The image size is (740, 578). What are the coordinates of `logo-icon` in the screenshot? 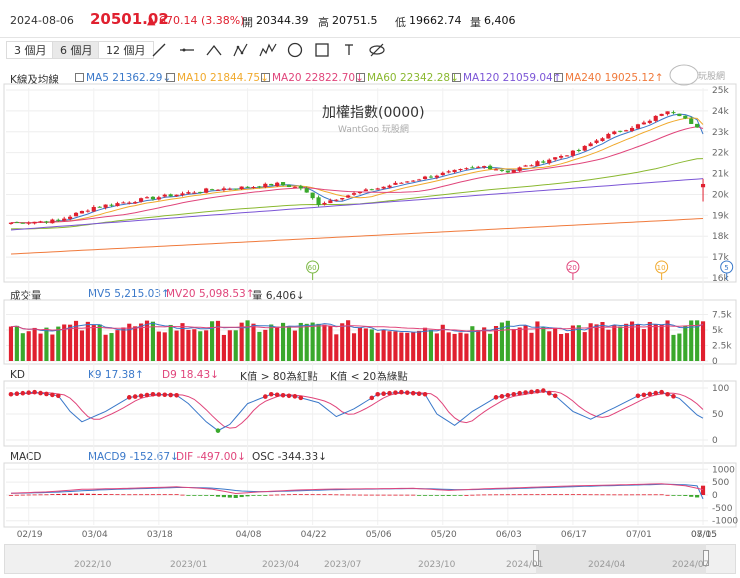 It's located at (684, 75).